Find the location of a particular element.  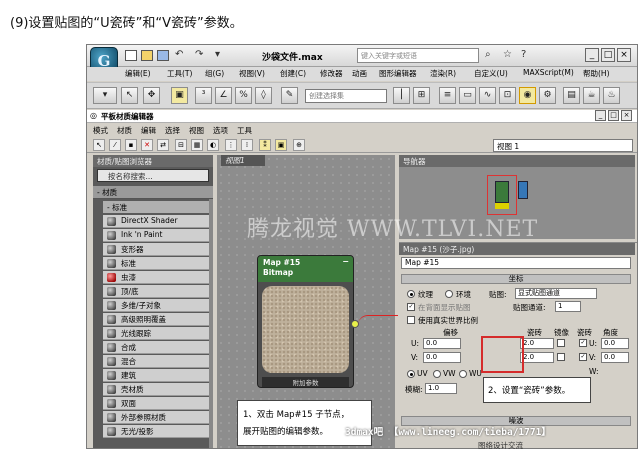

move-children-icon: ⇄ is located at coordinates (163, 145).